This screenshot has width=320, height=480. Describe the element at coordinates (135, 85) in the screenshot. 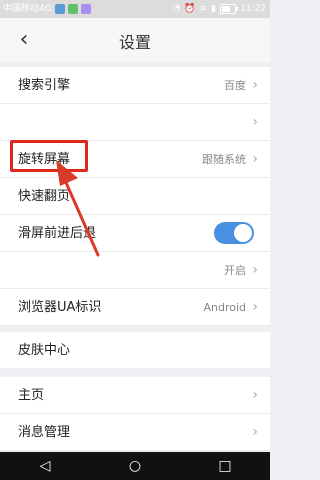

I see `row-search-engine: 搜索引擎 百度 ›` at that location.